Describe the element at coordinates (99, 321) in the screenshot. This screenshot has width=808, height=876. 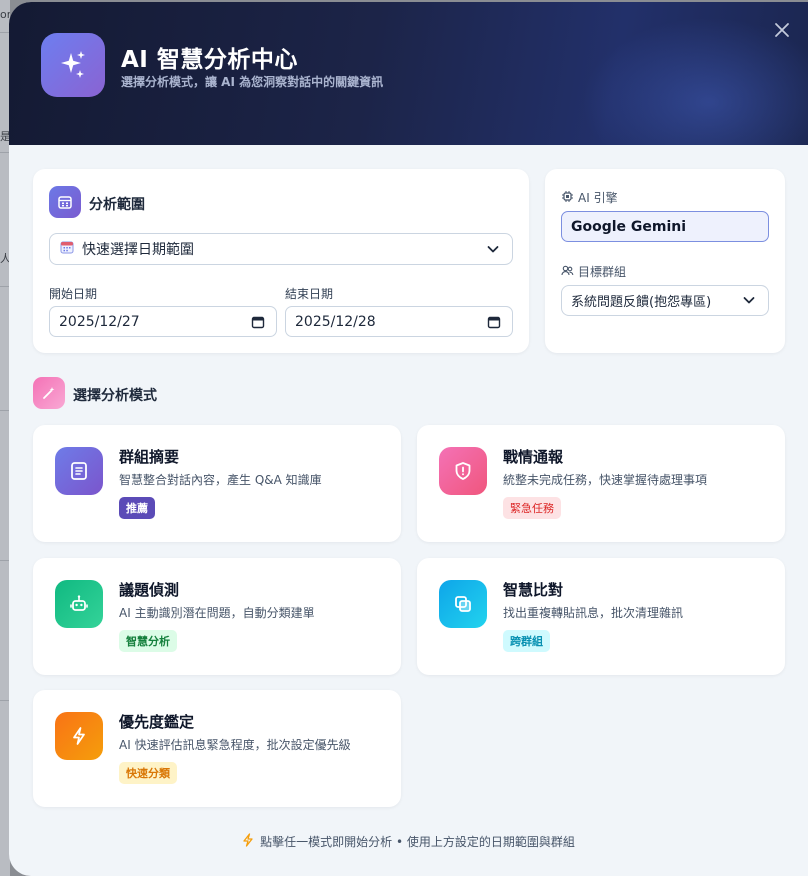
I see `start-date-value: 2025/12/27` at that location.